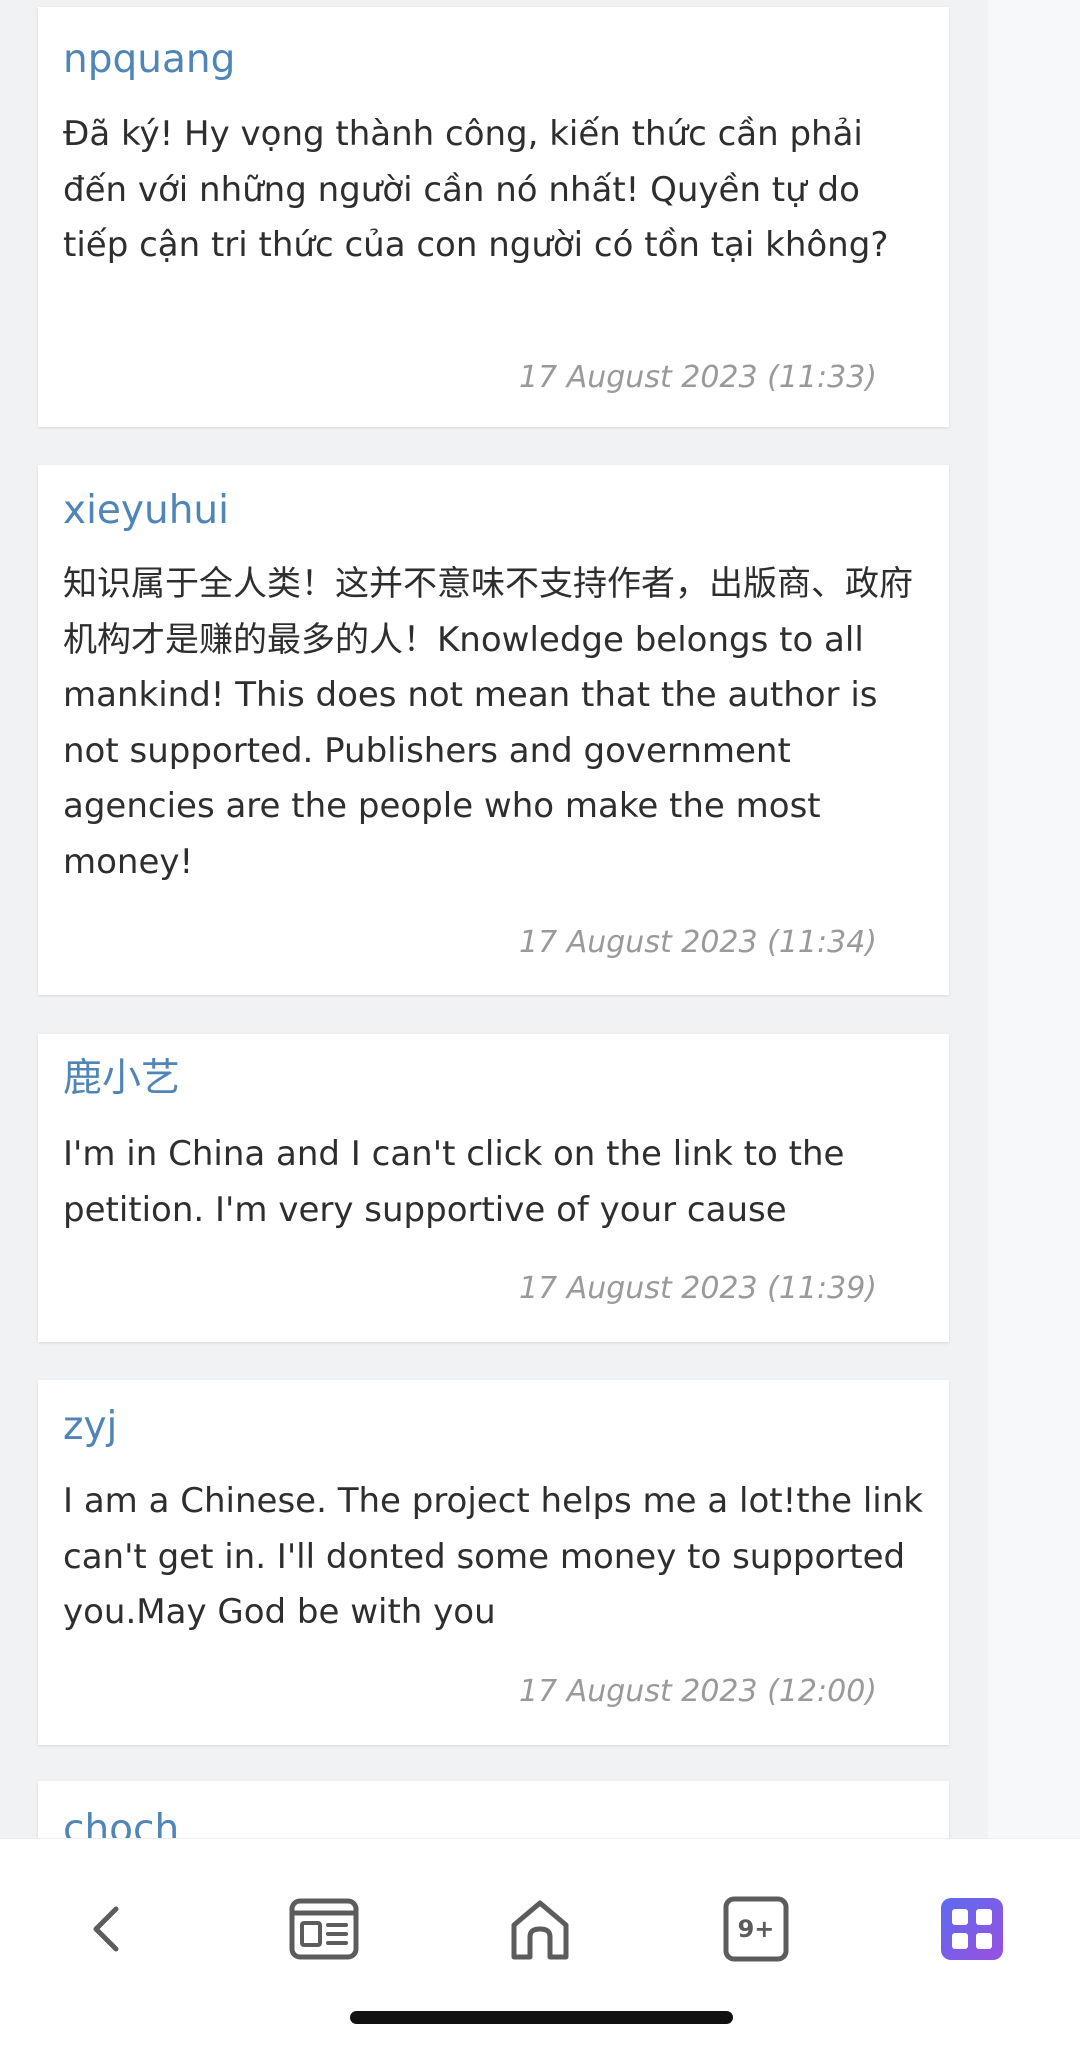 The image size is (1080, 2047). I want to click on comment-date: 17 August 2023 (11:33), so click(698, 377).